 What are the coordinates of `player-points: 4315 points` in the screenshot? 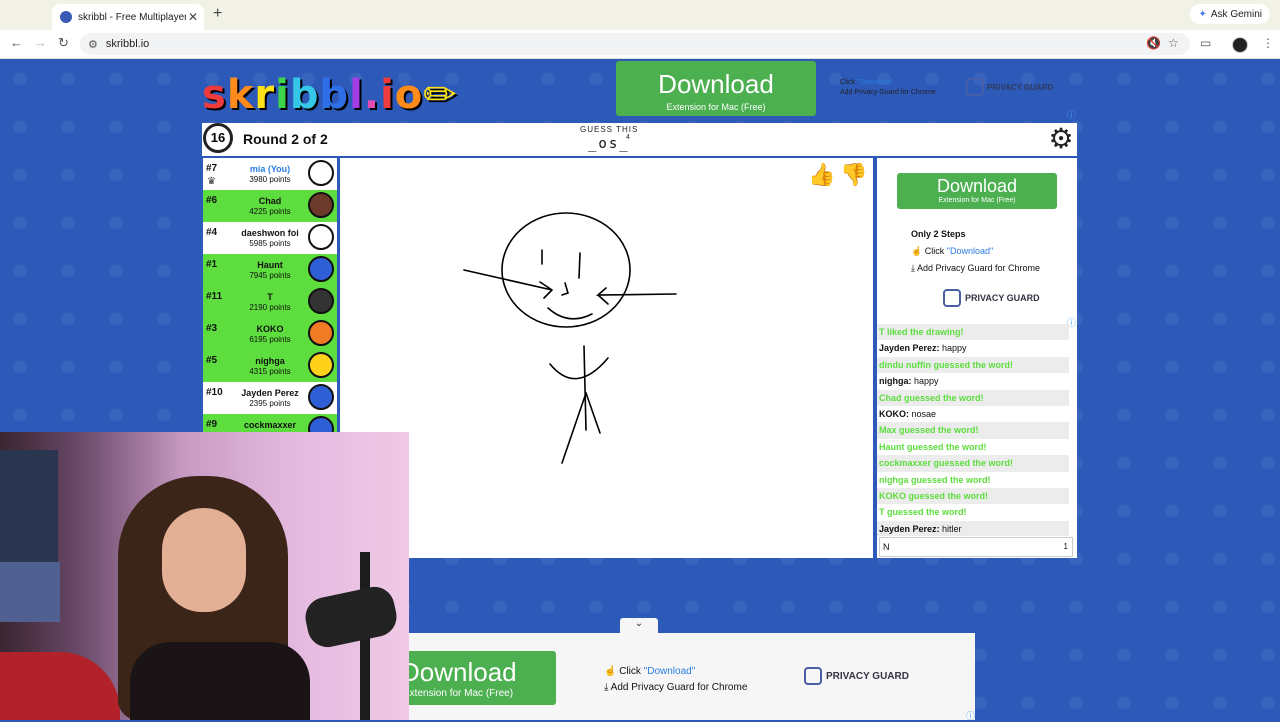 It's located at (270, 371).